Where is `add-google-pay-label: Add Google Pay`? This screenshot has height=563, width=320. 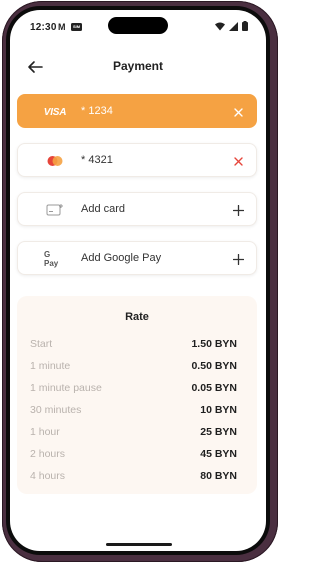 add-google-pay-label: Add Google Pay is located at coordinates (121, 258).